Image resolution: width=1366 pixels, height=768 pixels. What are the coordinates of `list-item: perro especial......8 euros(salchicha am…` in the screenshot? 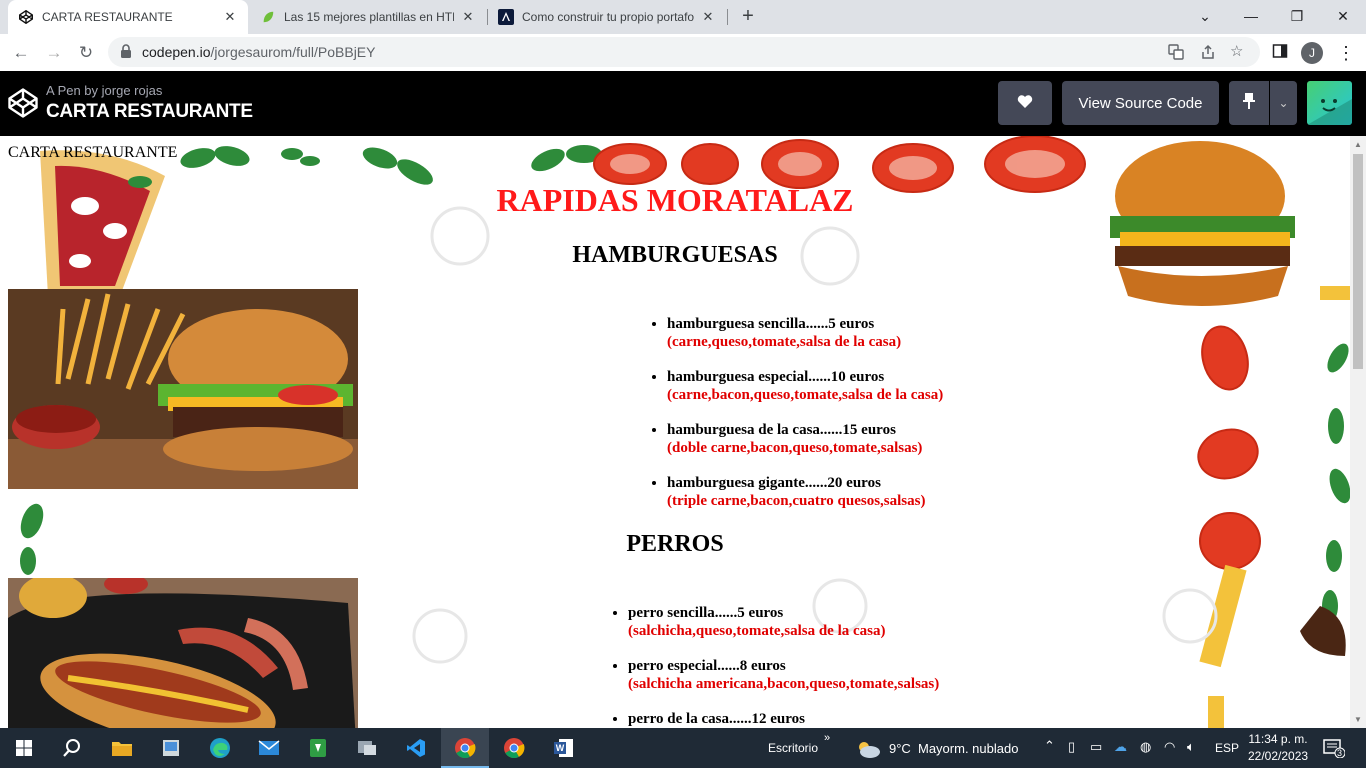 It's located at (783, 675).